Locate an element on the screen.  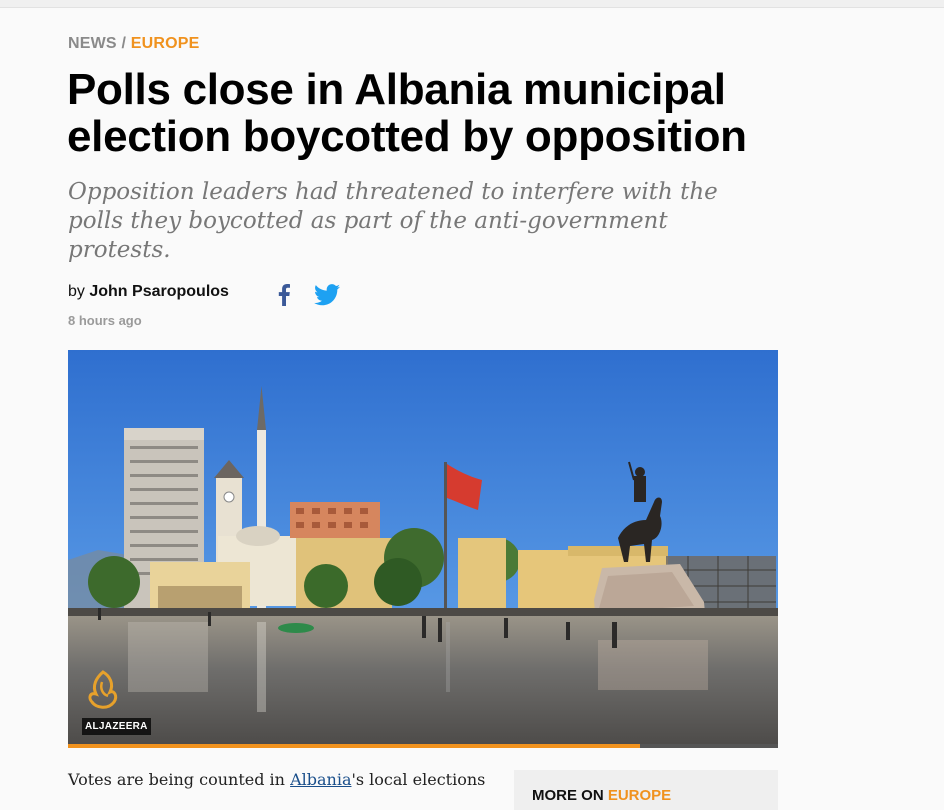
article-timestamp: 8 hours ago is located at coordinates (105, 320).